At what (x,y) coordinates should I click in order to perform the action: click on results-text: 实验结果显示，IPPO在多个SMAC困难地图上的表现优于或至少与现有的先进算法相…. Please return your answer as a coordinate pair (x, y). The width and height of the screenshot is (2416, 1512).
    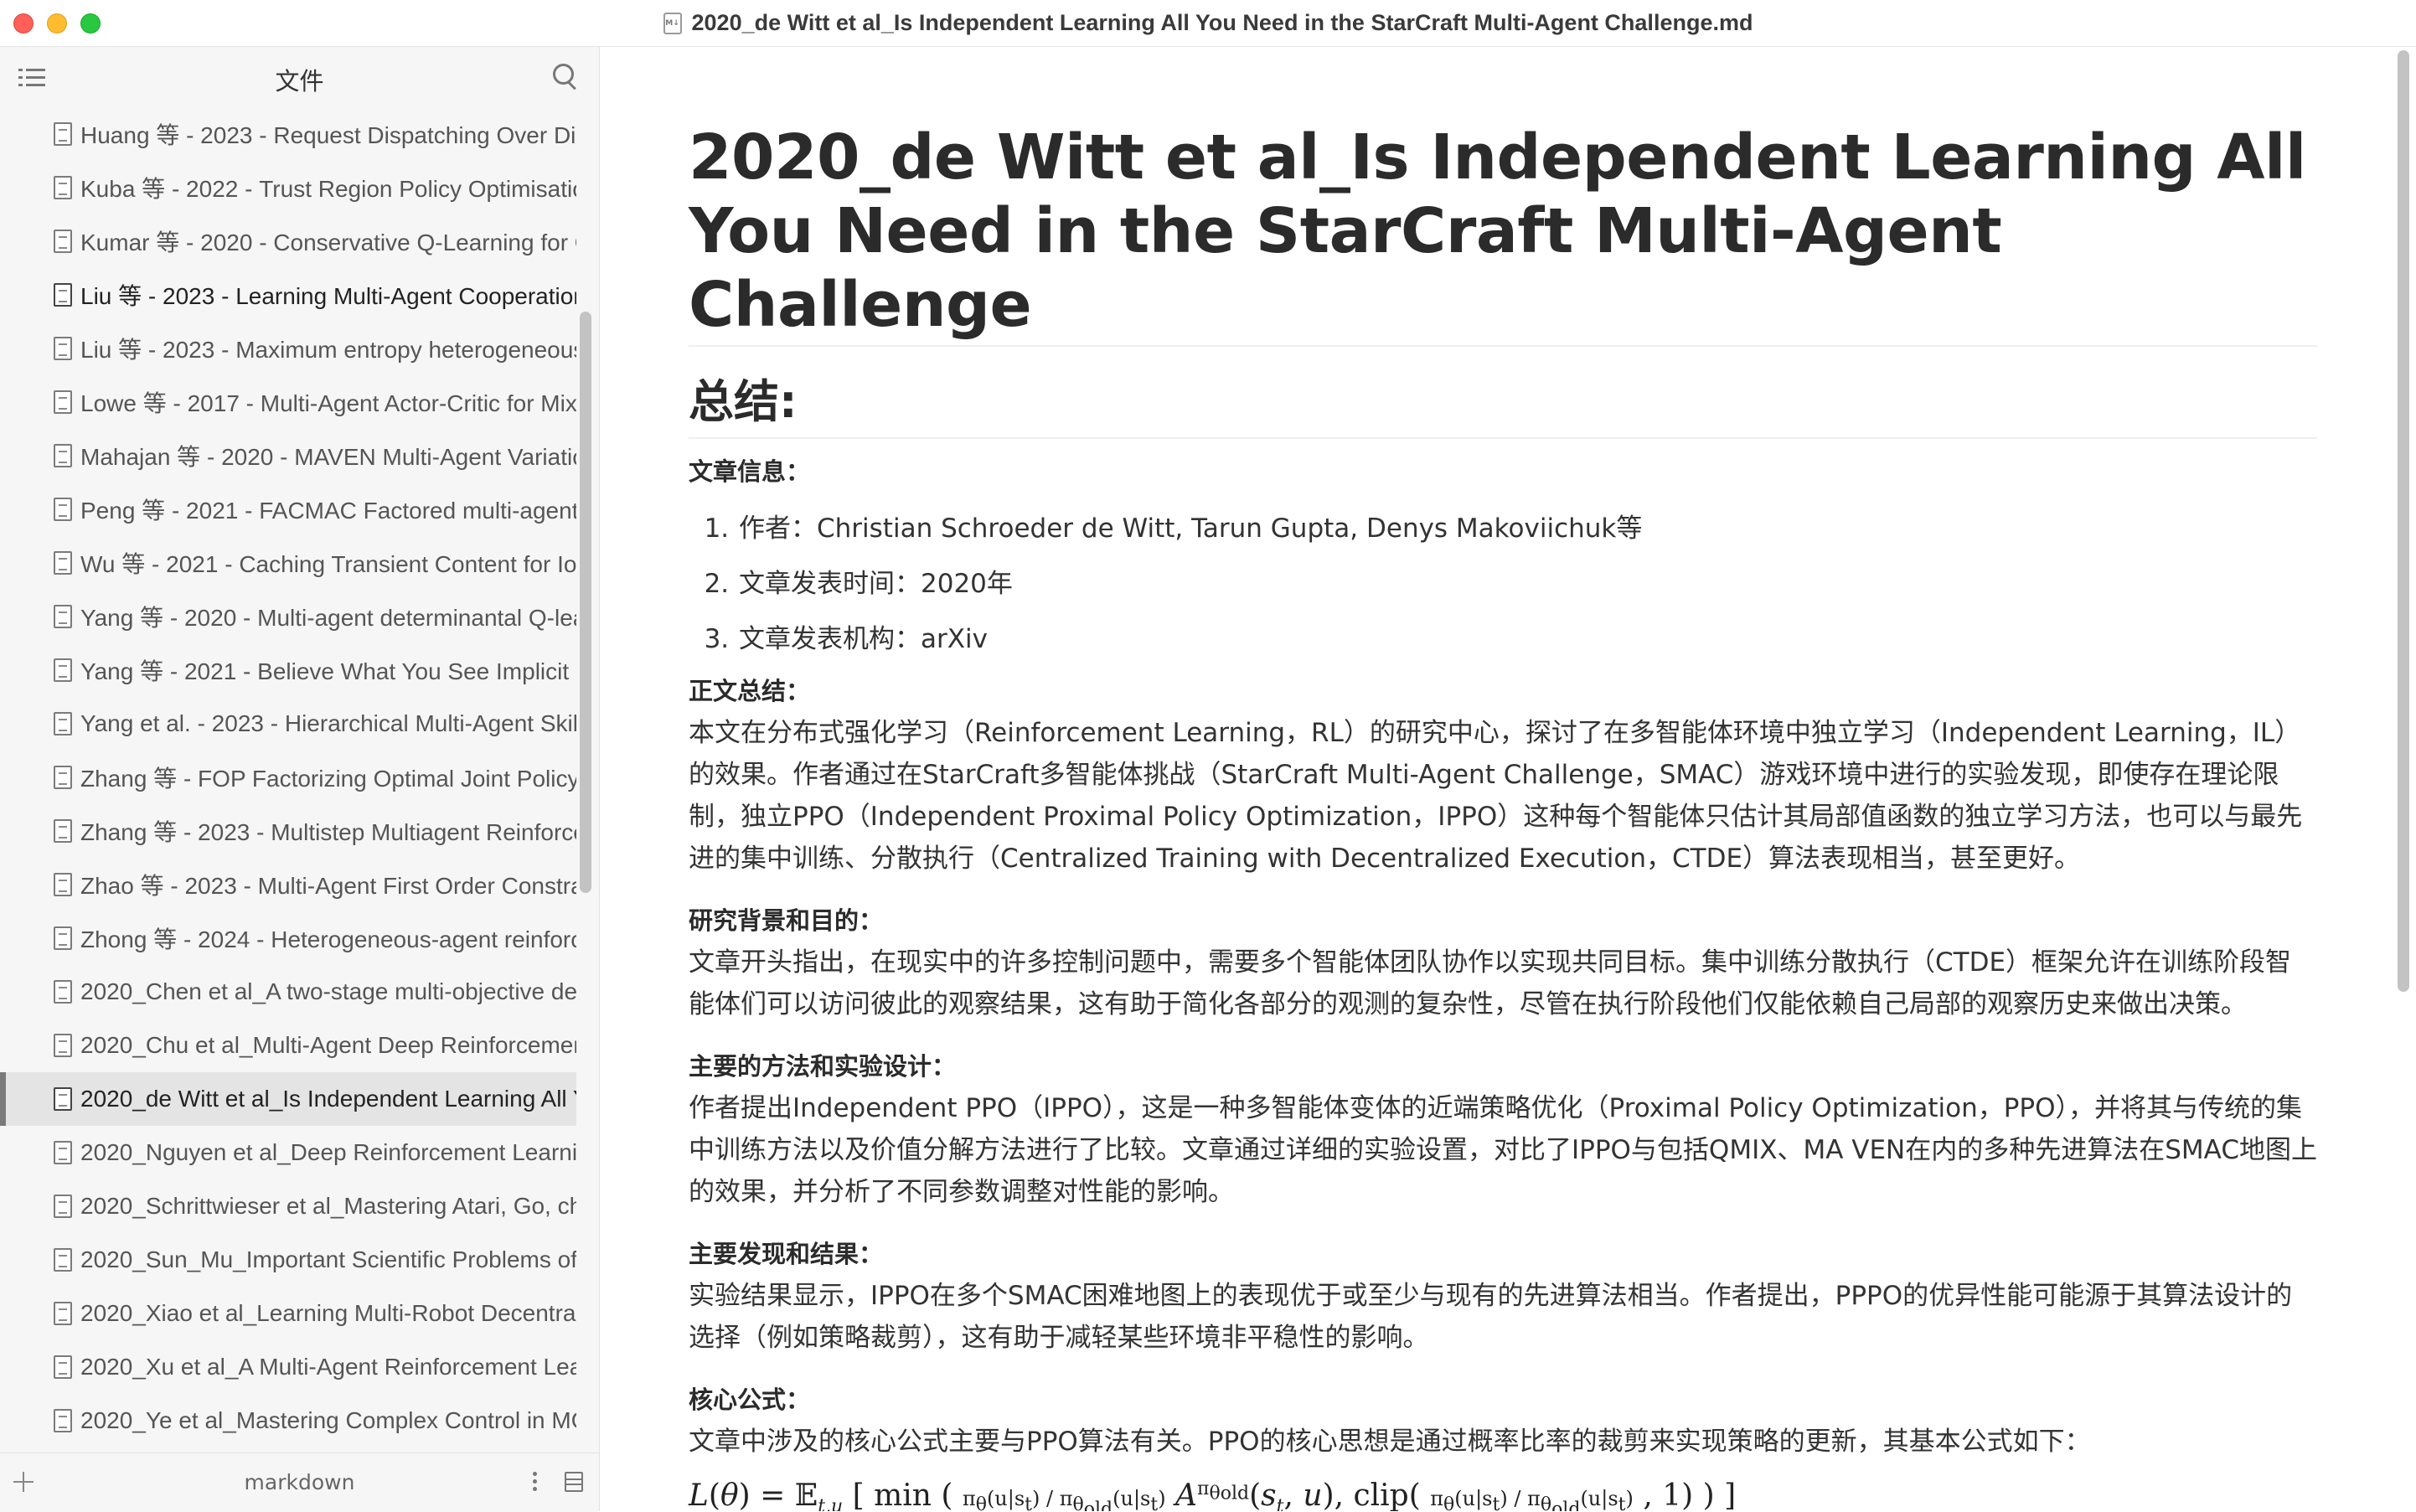
    Looking at the image, I should click on (1491, 1317).